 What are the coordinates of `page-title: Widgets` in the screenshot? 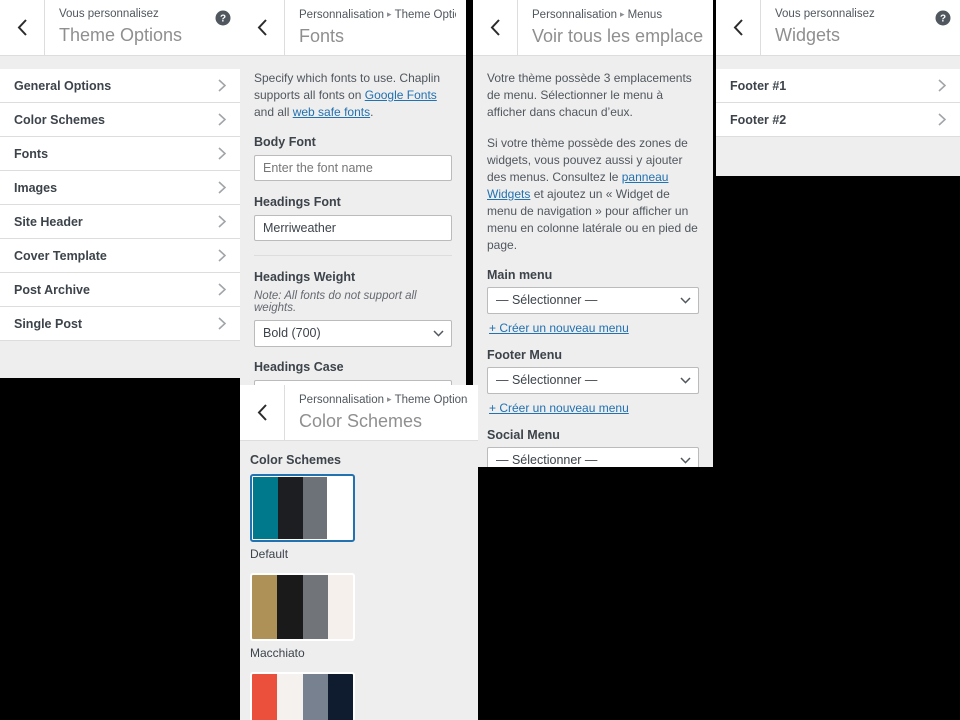 It's located at (808, 35).